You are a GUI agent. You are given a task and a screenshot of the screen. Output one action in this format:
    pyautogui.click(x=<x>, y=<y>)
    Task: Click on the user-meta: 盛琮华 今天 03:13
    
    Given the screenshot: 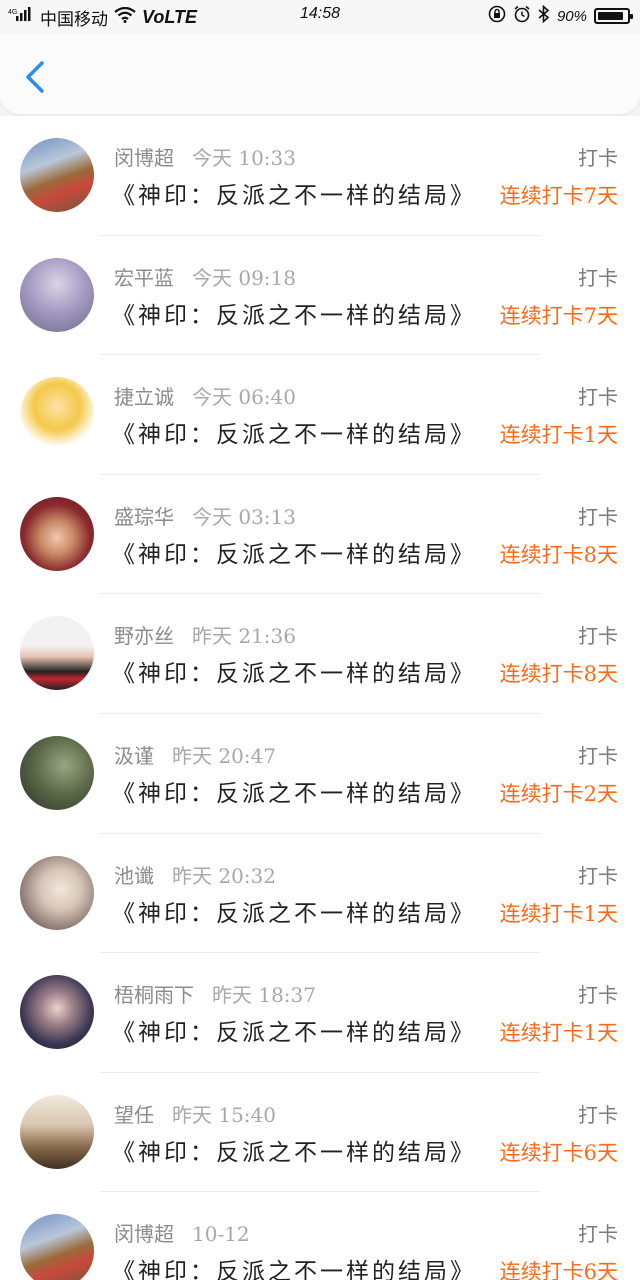 What is the action you would take?
    pyautogui.click(x=205, y=515)
    